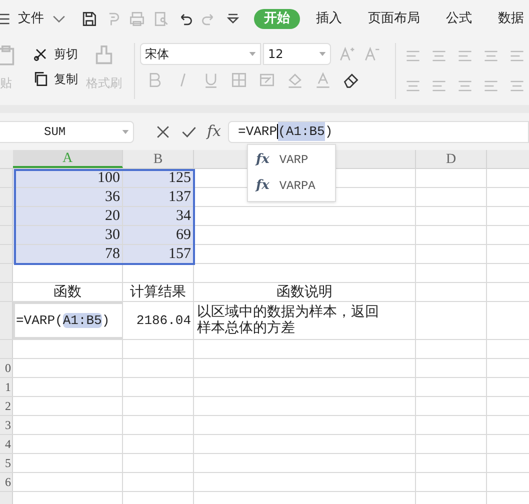 This screenshot has height=504, width=529. What do you see at coordinates (291, 160) in the screenshot?
I see `function-suggestion: fx VARP` at bounding box center [291, 160].